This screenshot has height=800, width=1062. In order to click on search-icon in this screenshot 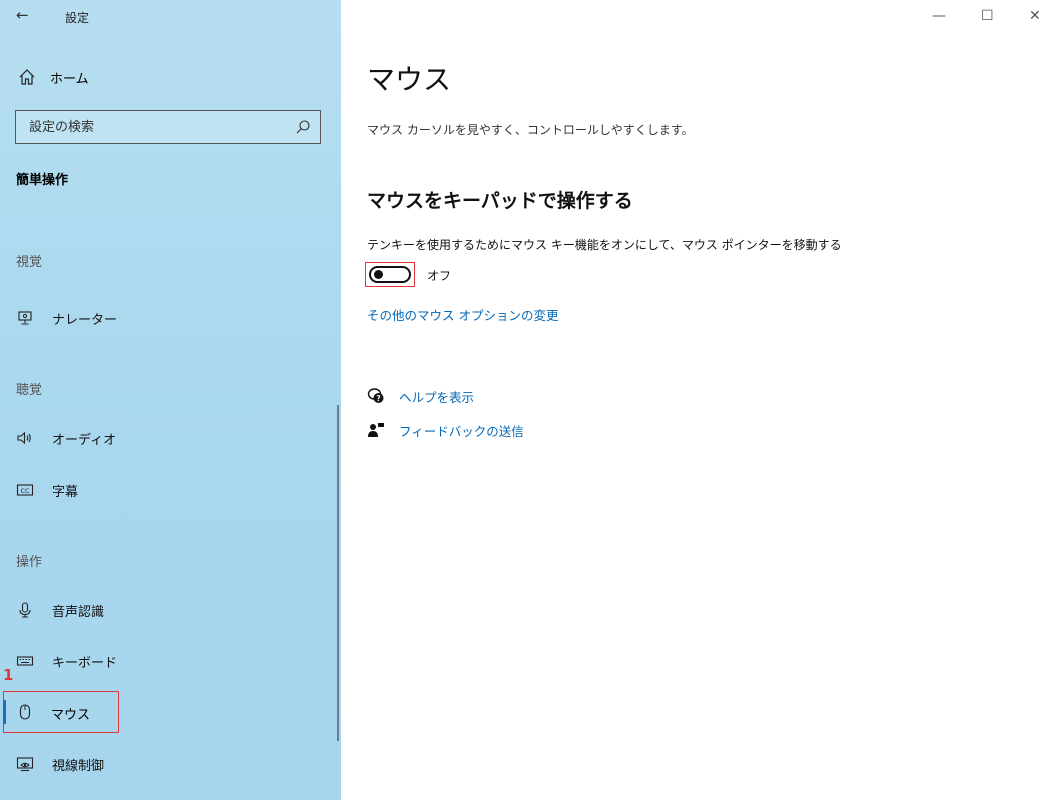, I will do `click(303, 127)`.